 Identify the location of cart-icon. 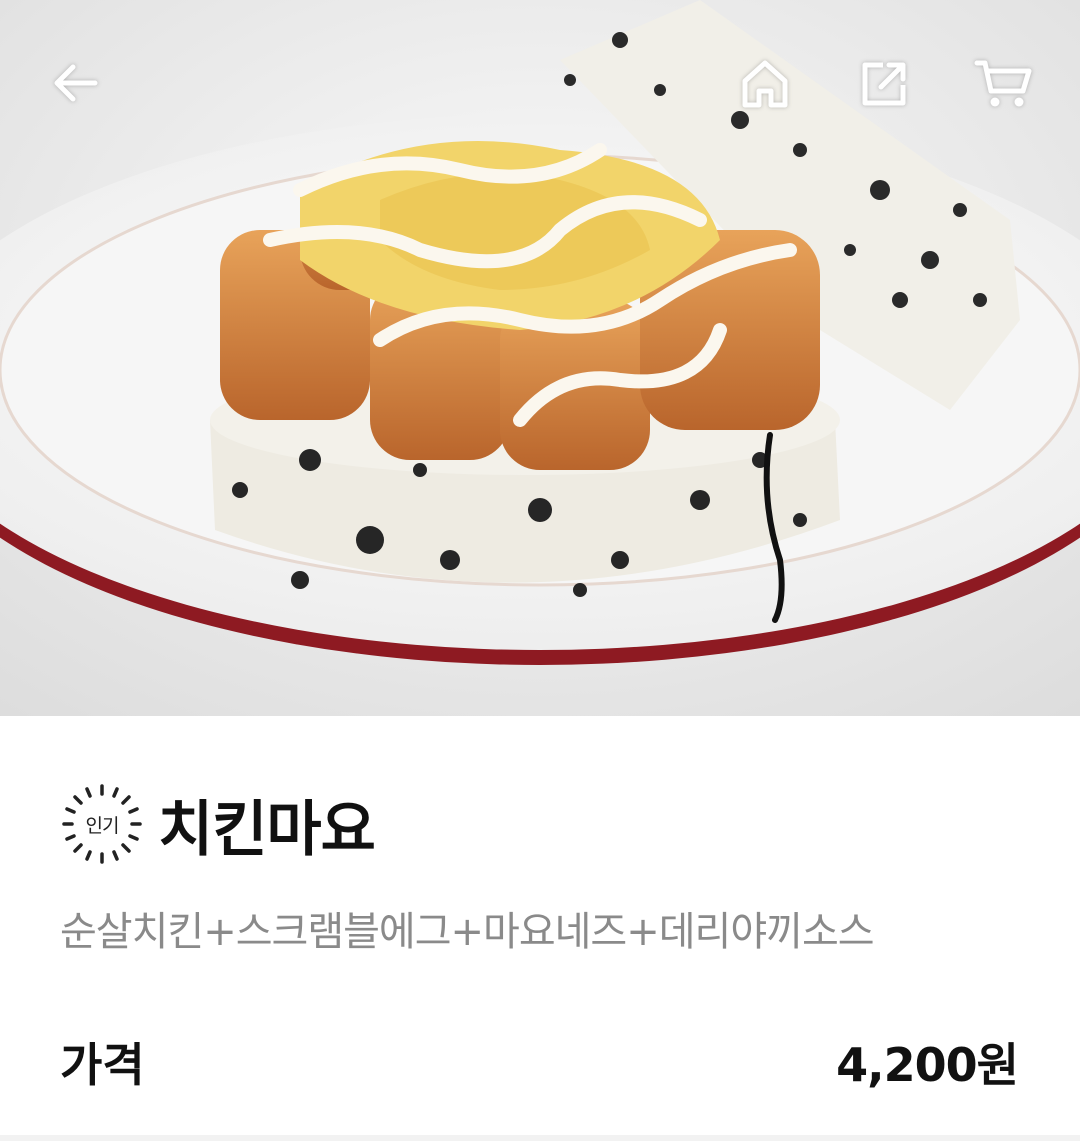
(1003, 83).